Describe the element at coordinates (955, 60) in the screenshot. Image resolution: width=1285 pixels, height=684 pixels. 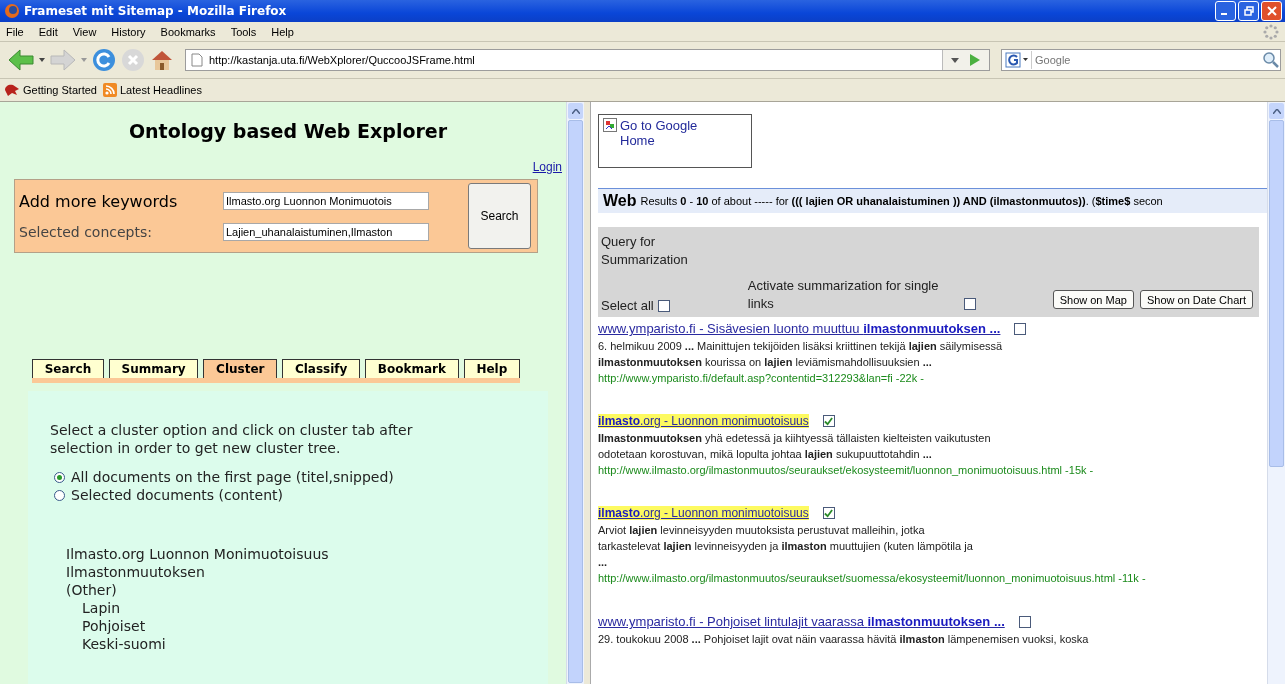
I see `dropdown-icon` at that location.